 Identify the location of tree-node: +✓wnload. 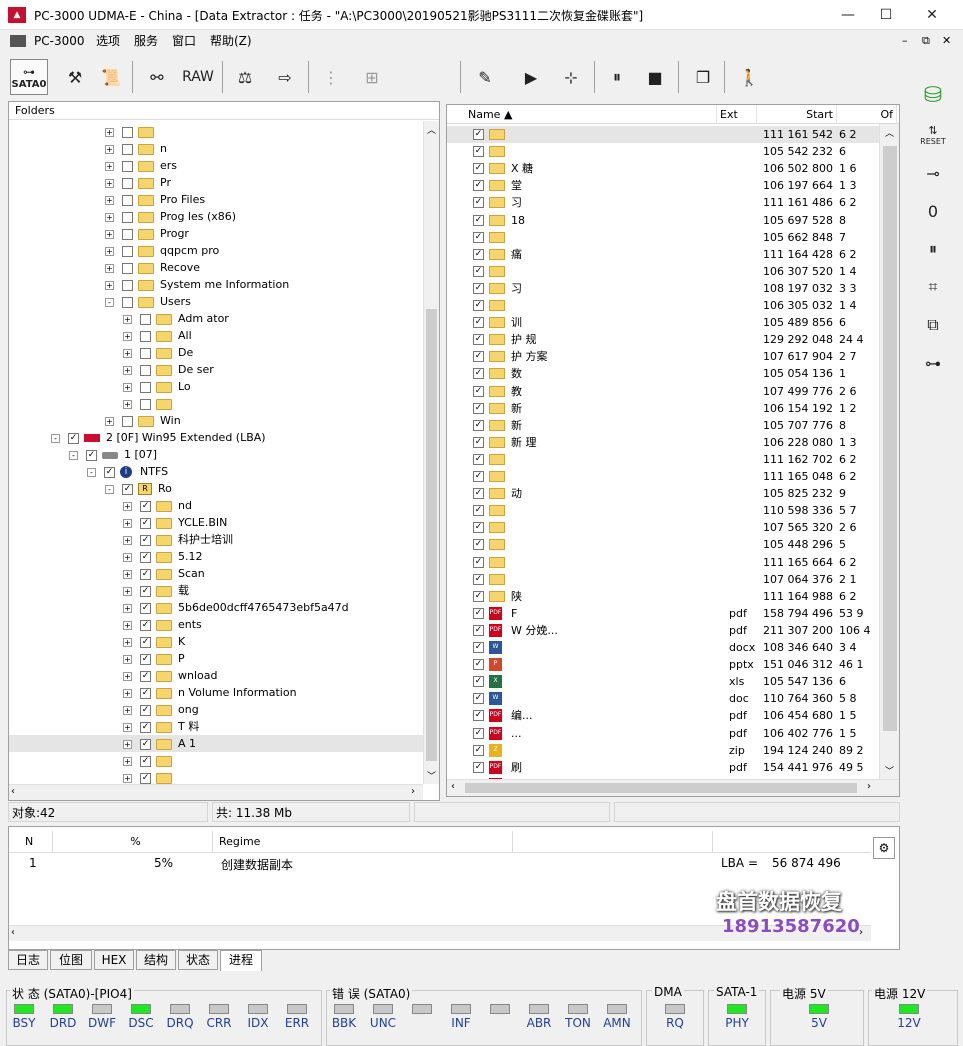
(170, 675).